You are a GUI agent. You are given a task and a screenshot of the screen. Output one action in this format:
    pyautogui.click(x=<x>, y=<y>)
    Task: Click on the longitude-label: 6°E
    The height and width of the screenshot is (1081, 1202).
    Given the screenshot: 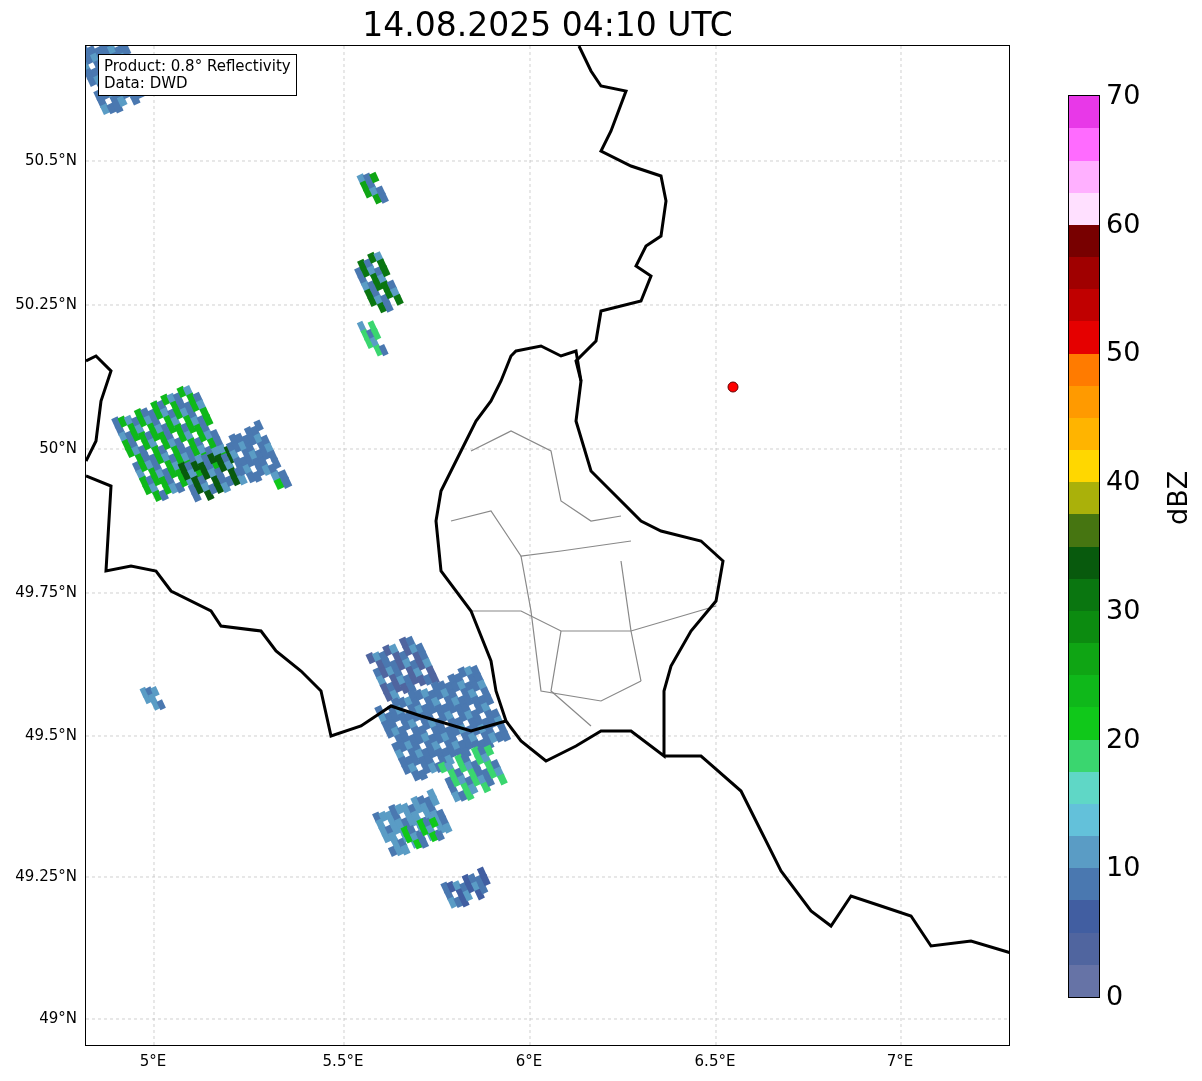 What is the action you would take?
    pyautogui.click(x=529, y=1061)
    